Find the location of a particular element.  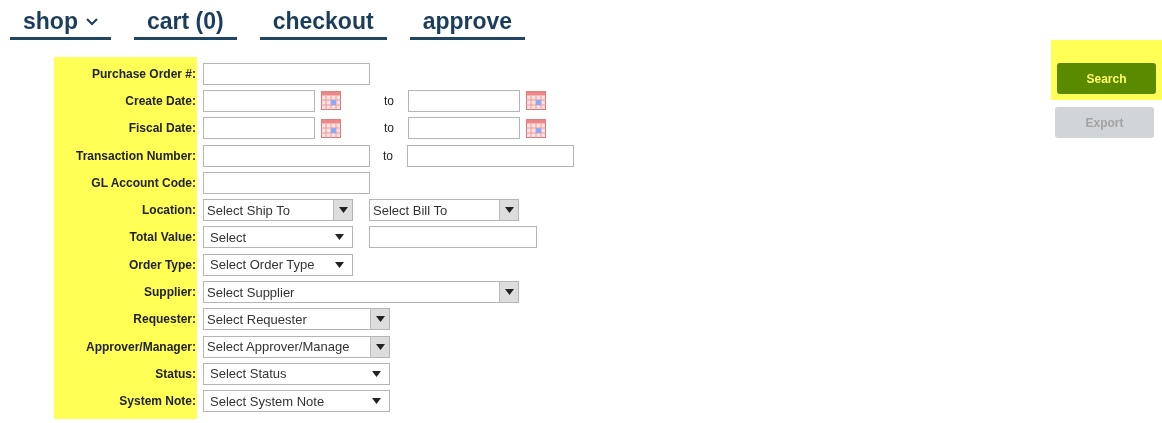

dropdown: Select Requester is located at coordinates (296, 319).